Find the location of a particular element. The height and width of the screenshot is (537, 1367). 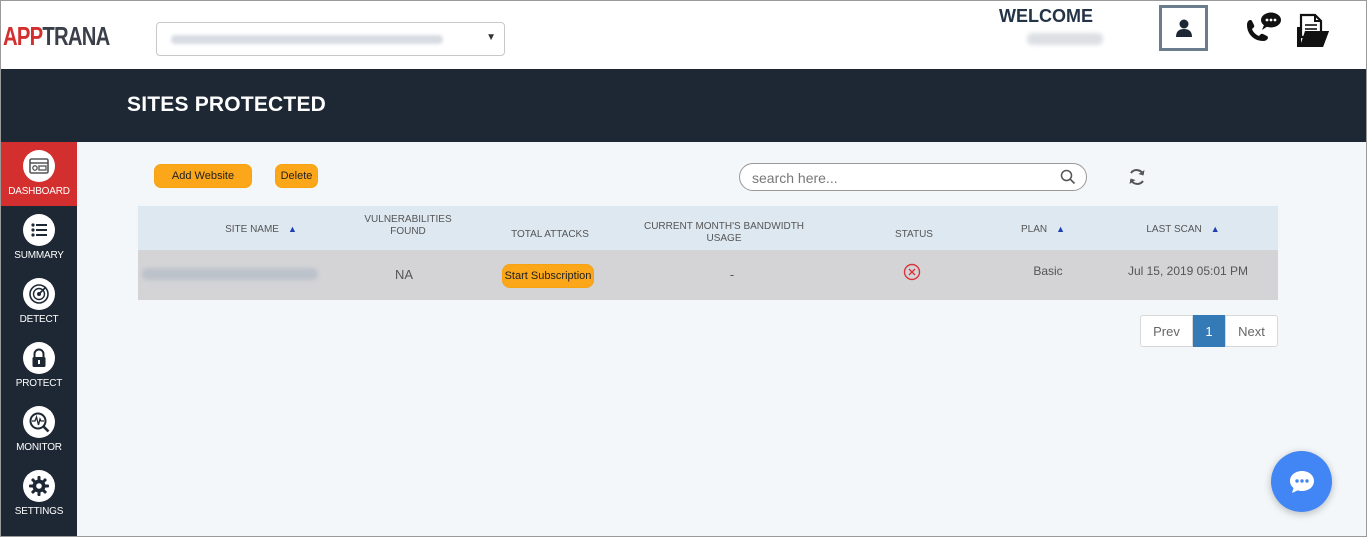

column-site-name: SITE NAME ▲ is located at coordinates (261, 229).